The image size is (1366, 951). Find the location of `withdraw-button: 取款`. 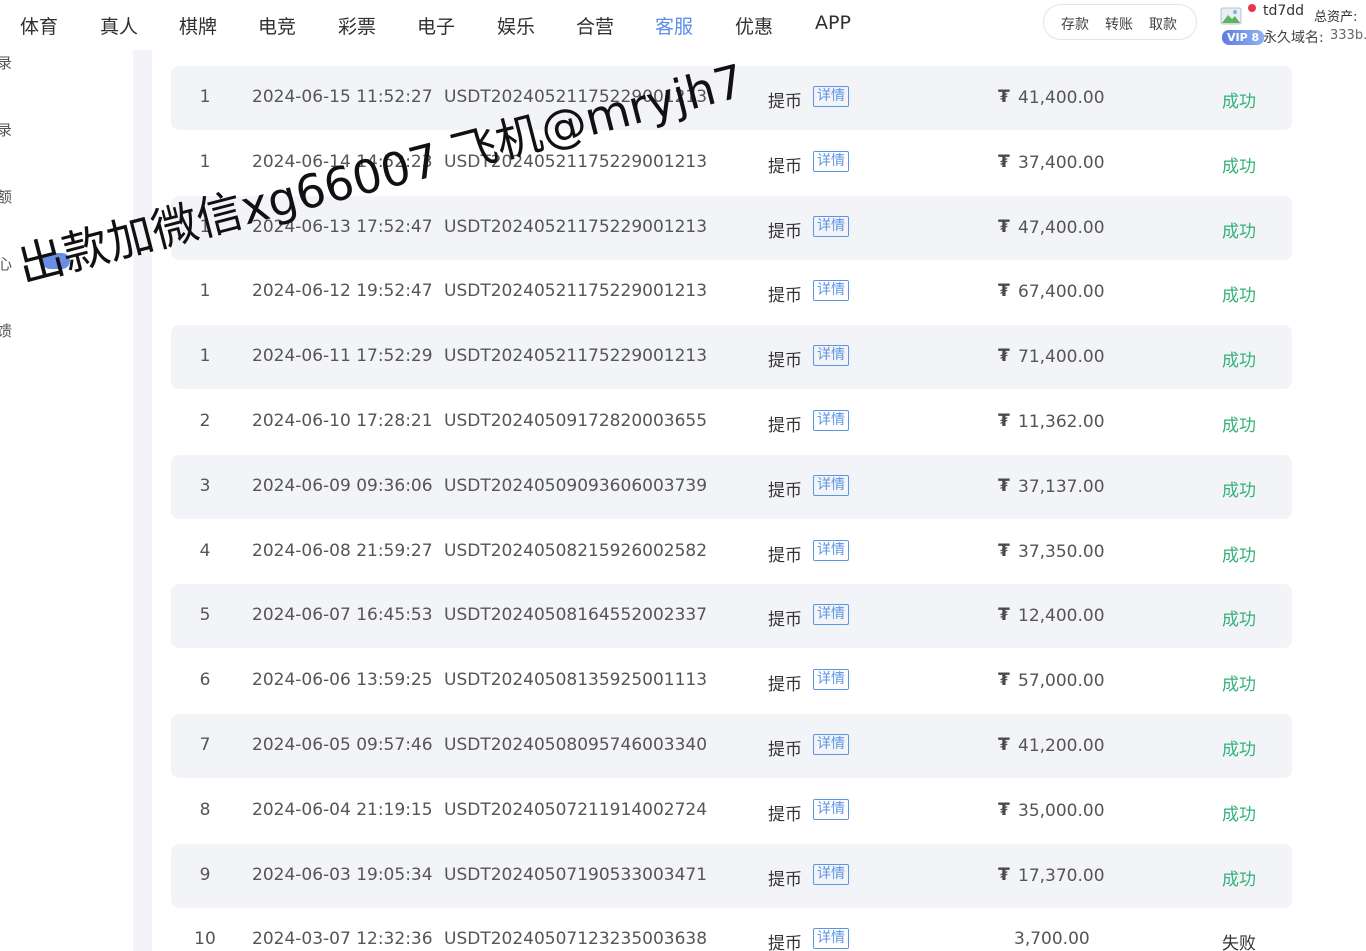

withdraw-button: 取款 is located at coordinates (1163, 24).